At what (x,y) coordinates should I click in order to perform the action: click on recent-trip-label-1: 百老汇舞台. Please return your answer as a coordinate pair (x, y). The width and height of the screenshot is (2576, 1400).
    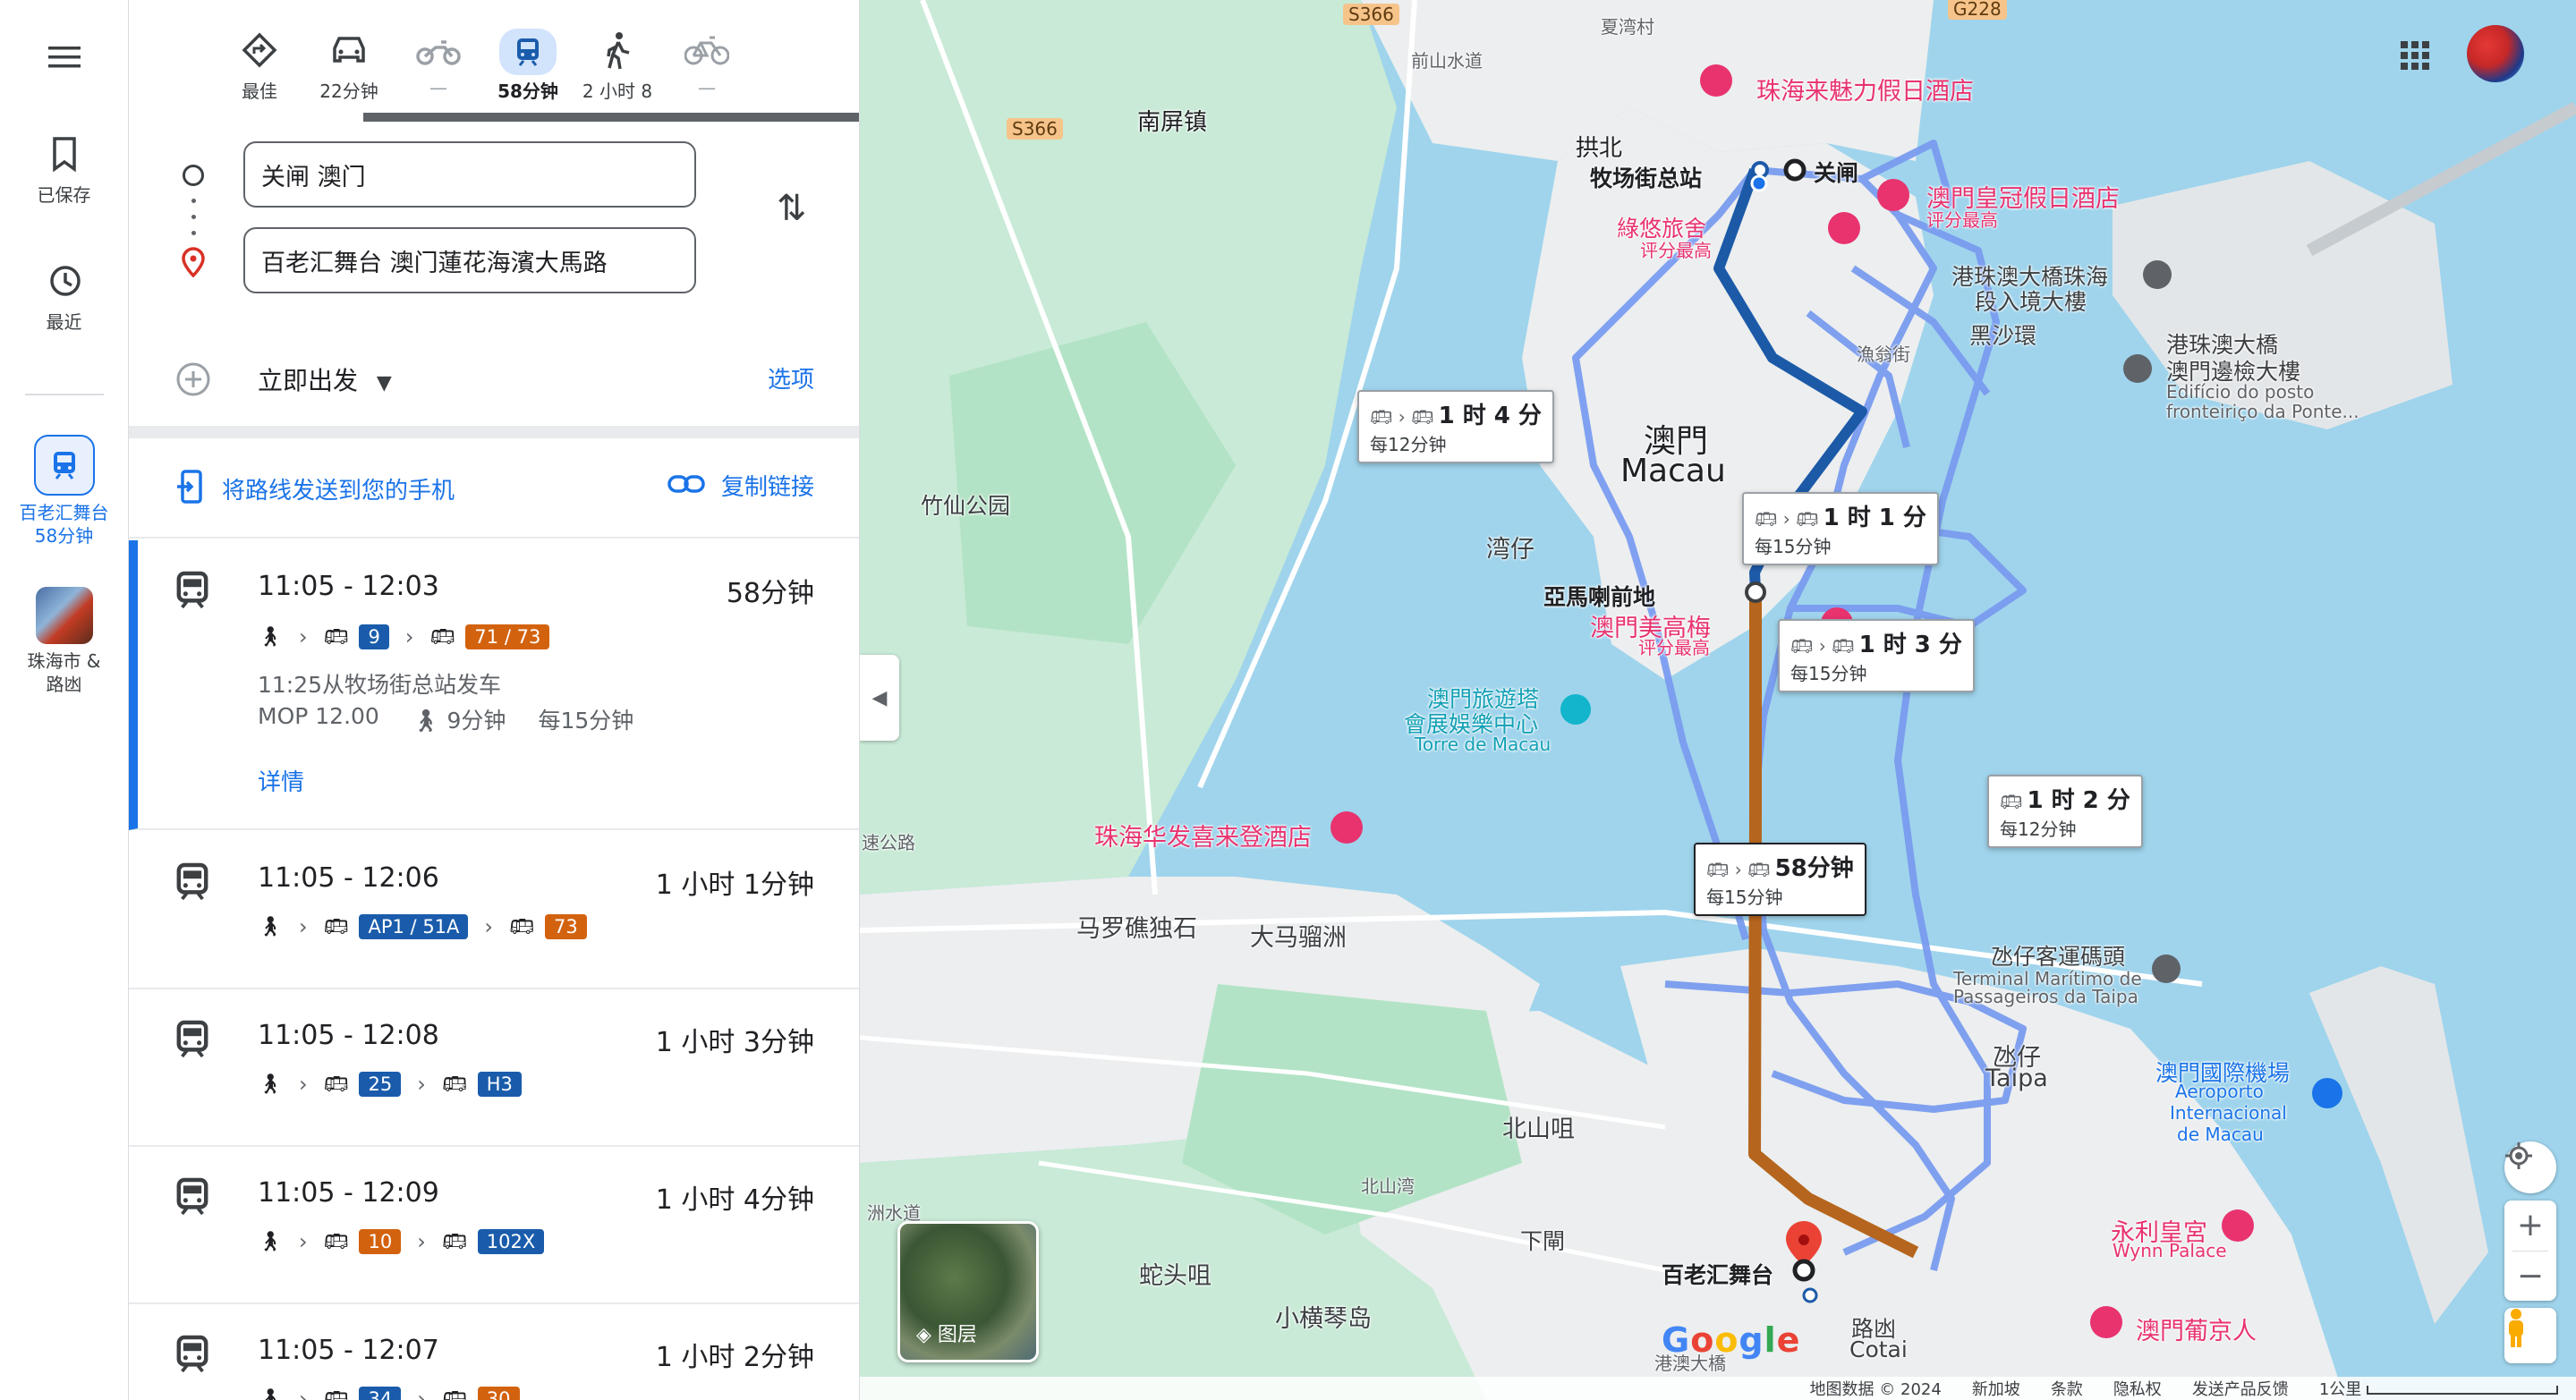
    Looking at the image, I should click on (64, 512).